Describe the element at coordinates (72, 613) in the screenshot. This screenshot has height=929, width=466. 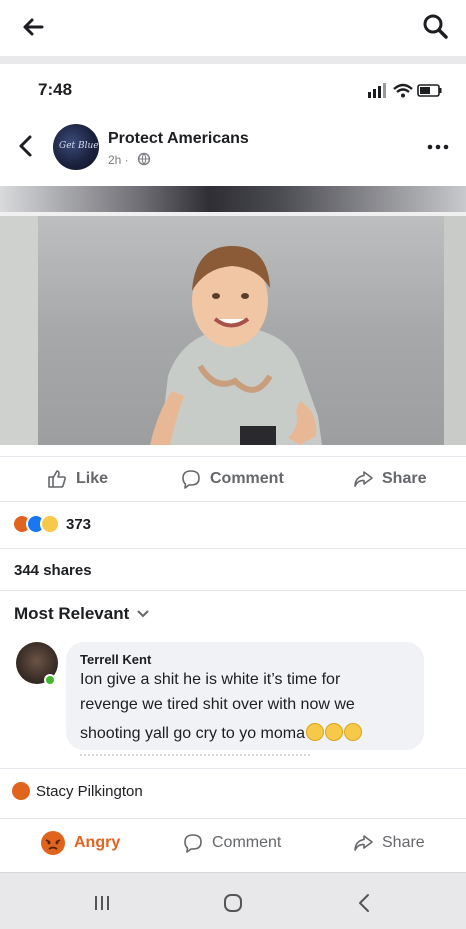
I see `sort-label: Most Relevant` at that location.